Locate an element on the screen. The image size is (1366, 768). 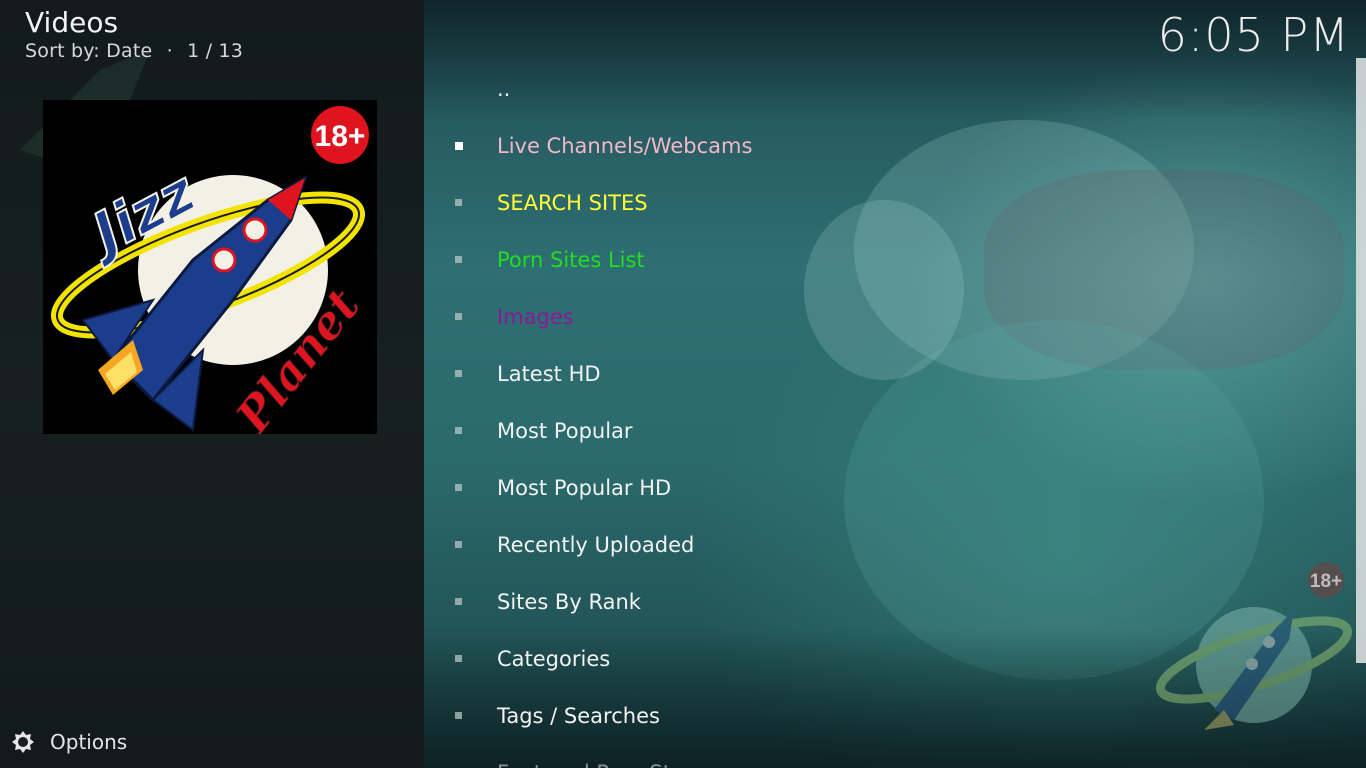
addon-thumbnail: Jizz Planet 18+ is located at coordinates (210, 267).